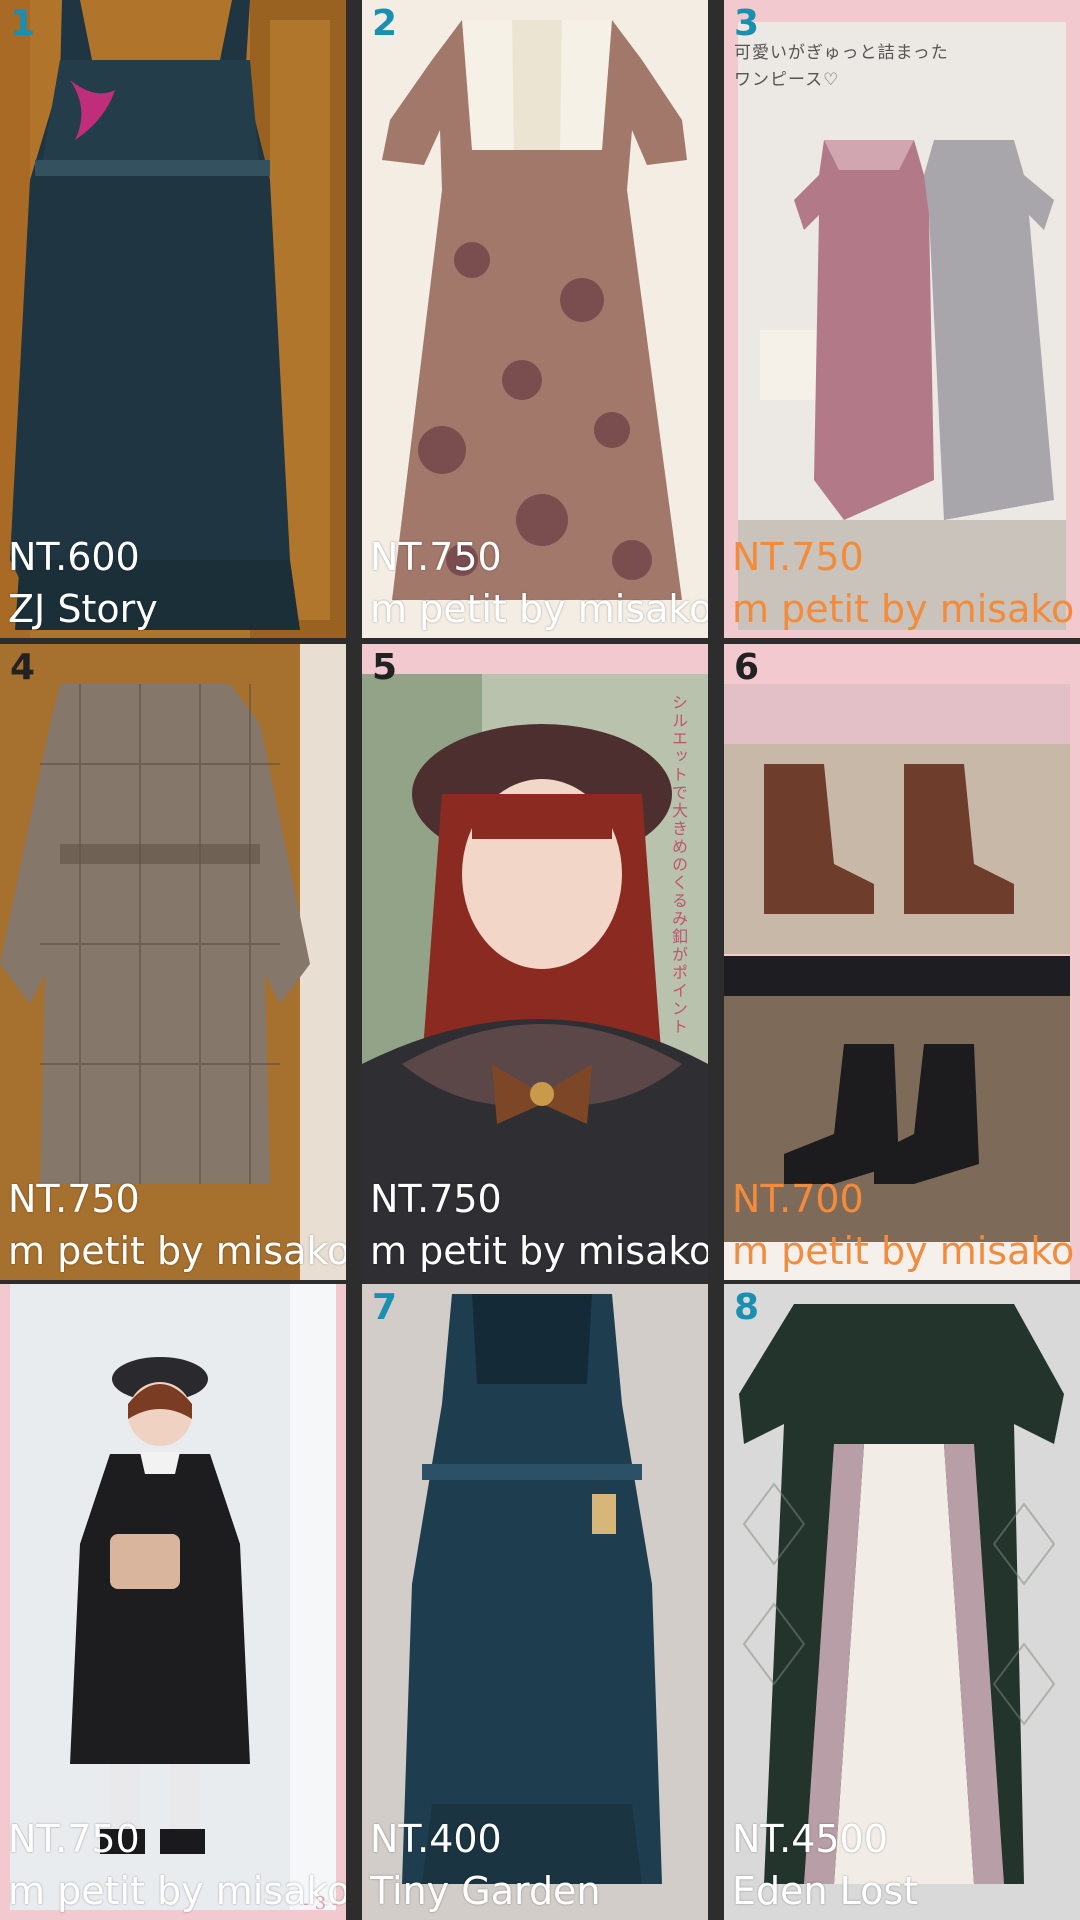 The image size is (1080, 1920). What do you see at coordinates (535, 1602) in the screenshot?
I see `product-card-8: 7 NT.400 Tiny Garden` at bounding box center [535, 1602].